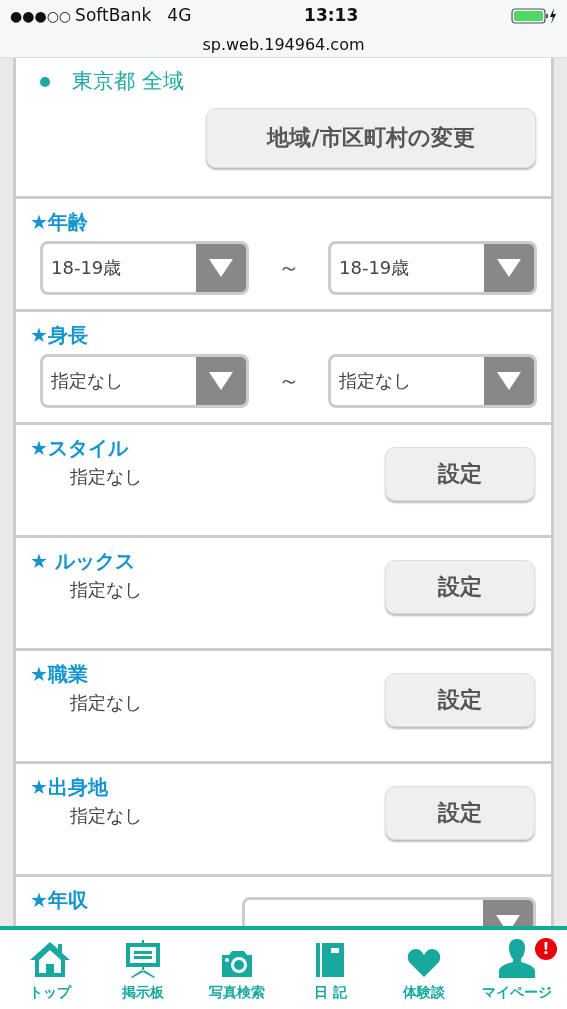 This screenshot has width=567, height=1009. What do you see at coordinates (41, 16) in the screenshot?
I see `signal-strength: ●●●○○` at bounding box center [41, 16].